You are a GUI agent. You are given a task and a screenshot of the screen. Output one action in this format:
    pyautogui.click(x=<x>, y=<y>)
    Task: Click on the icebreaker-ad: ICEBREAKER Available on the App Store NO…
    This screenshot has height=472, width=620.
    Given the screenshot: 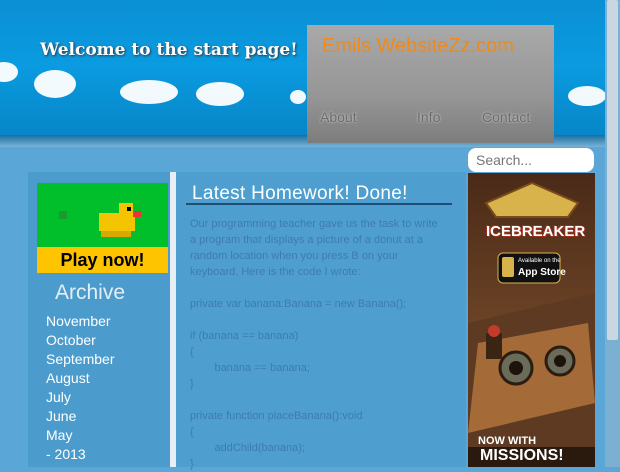 What is the action you would take?
    pyautogui.click(x=531, y=320)
    